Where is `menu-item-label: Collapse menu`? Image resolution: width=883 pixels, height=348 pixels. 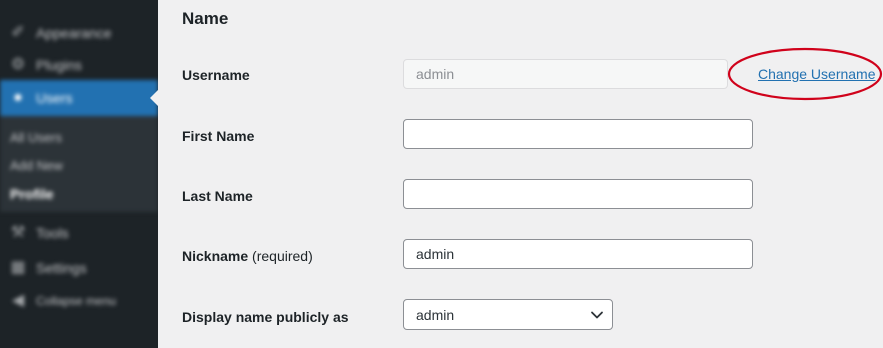
menu-item-label: Collapse menu is located at coordinates (76, 301).